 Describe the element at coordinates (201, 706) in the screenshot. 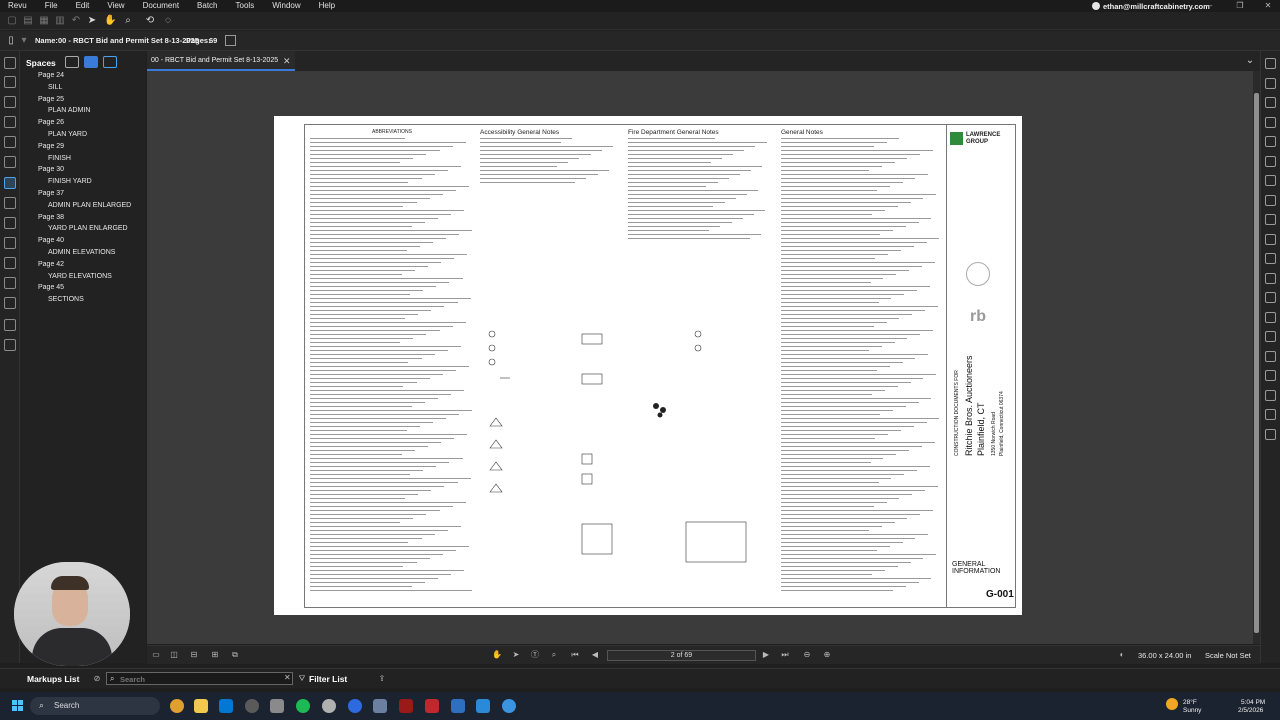

I see `file-explorer-icon` at that location.